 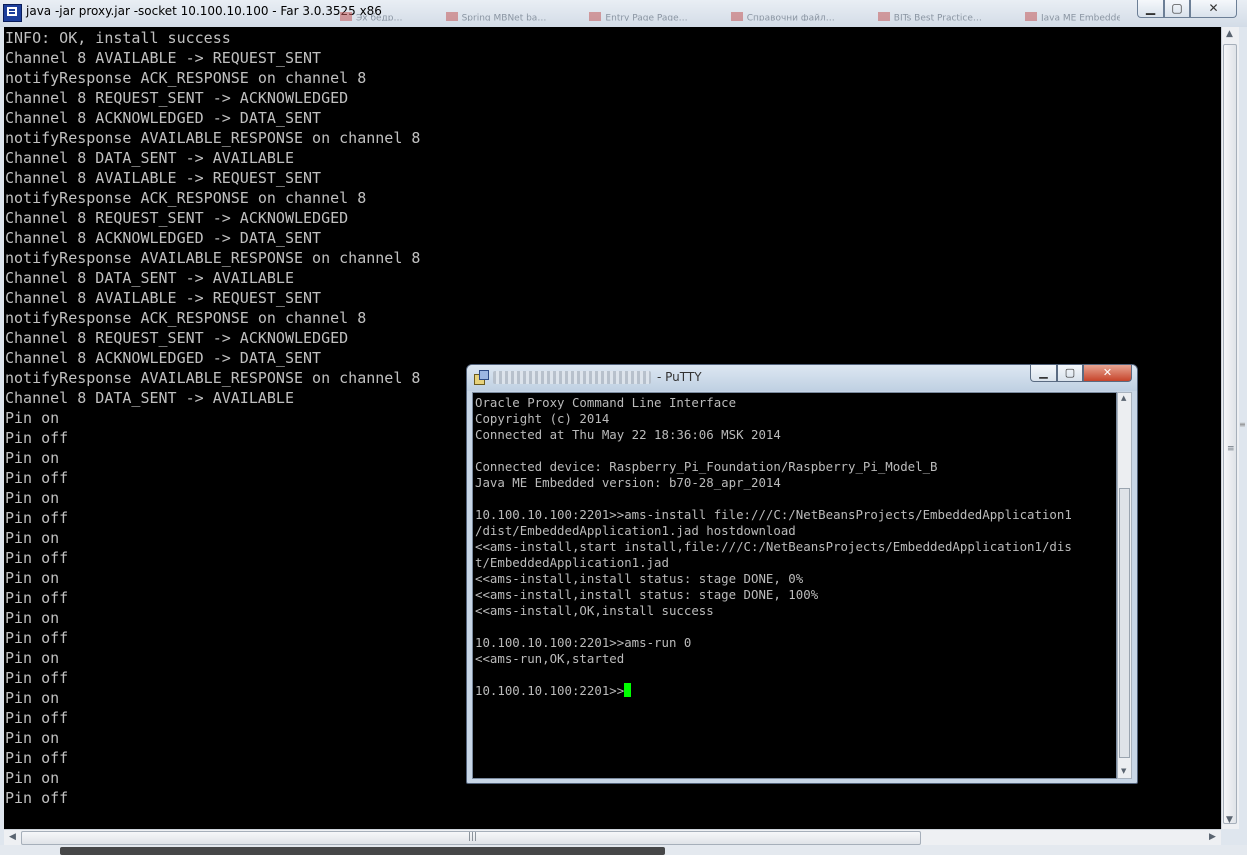 What do you see at coordinates (542, 418) in the screenshot?
I see `terminal-line: Copyright (c) 2014` at bounding box center [542, 418].